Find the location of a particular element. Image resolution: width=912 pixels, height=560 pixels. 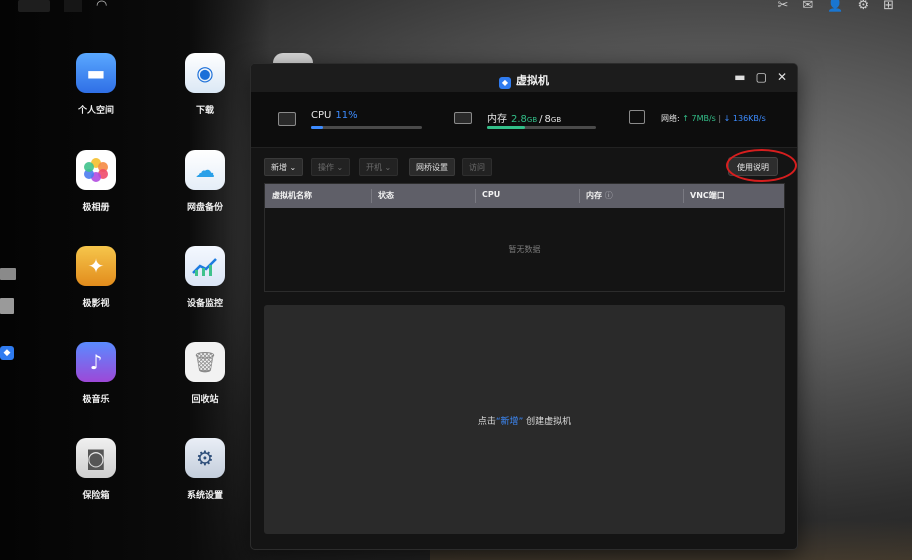

app-device-monitor: 设备监控 is located at coordinates (205, 277).